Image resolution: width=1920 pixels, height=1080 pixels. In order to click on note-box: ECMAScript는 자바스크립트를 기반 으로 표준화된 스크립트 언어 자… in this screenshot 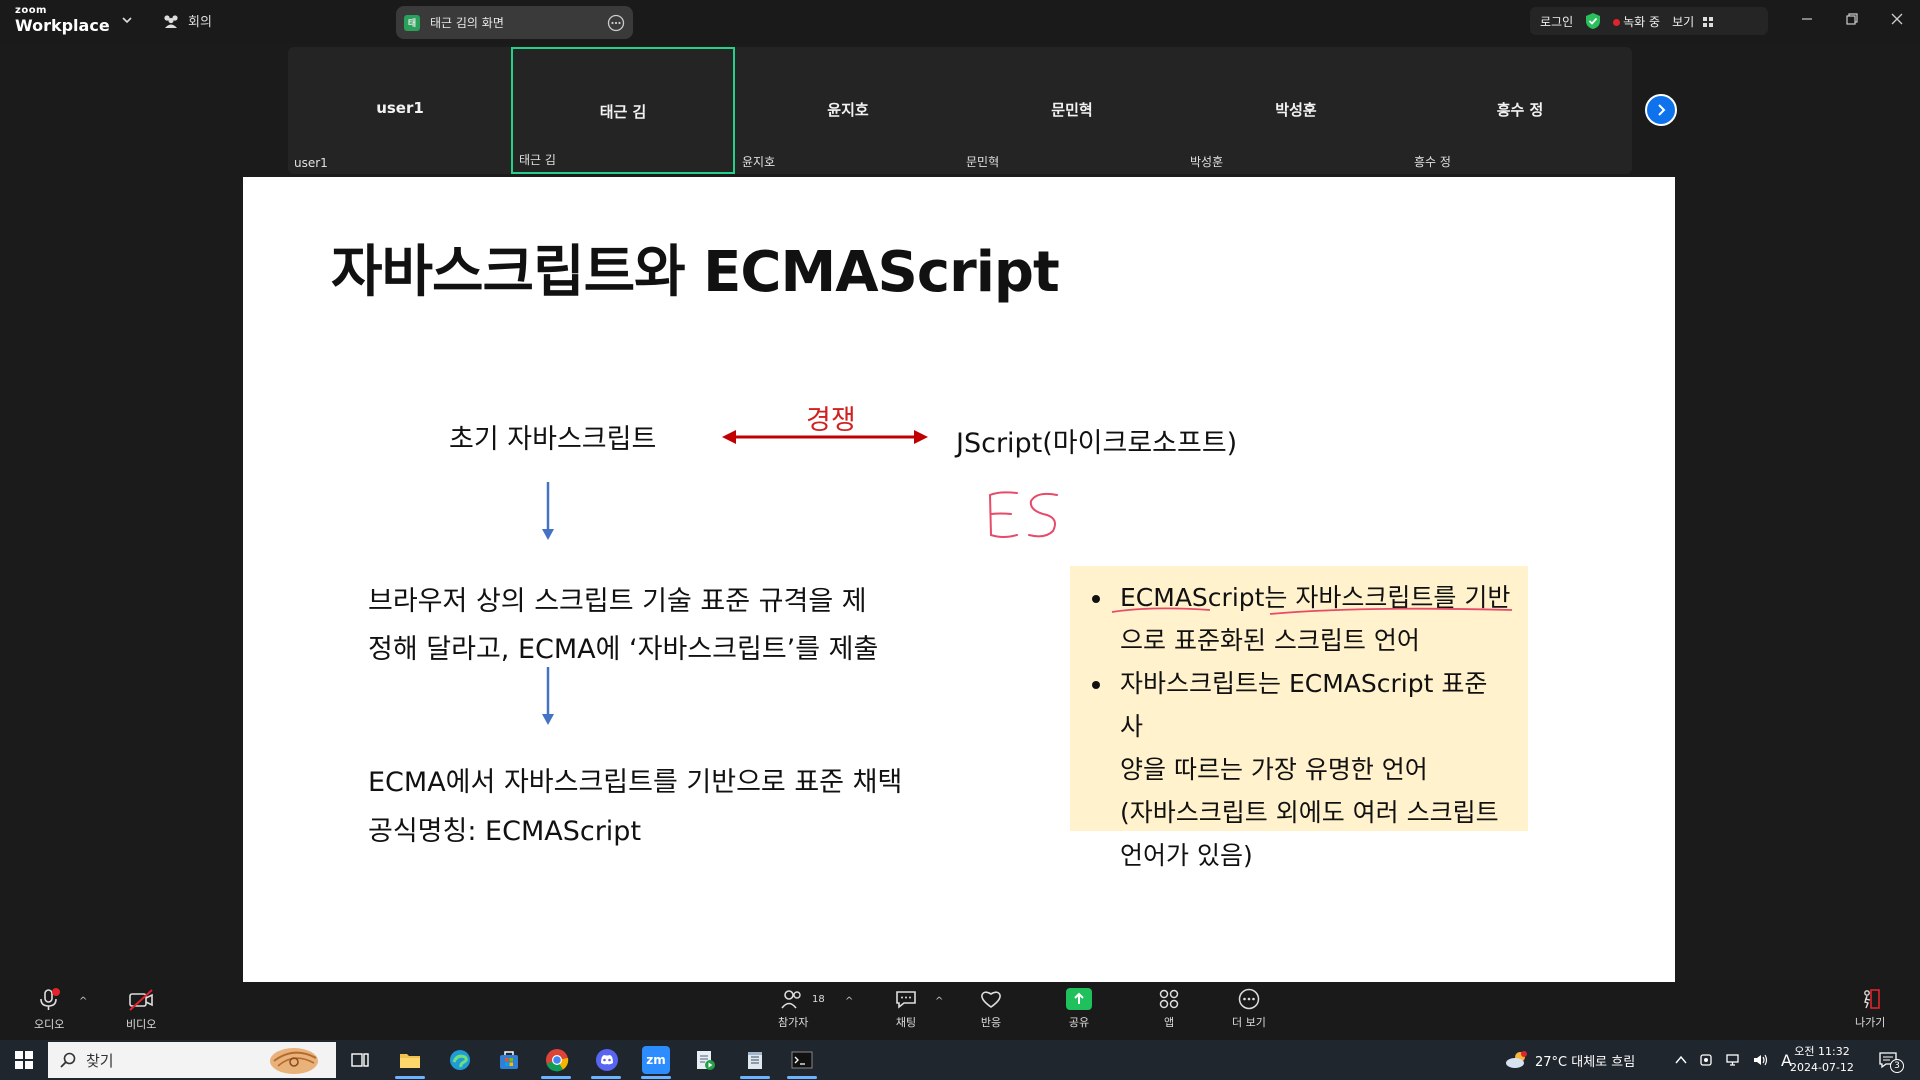, I will do `click(1299, 718)`.